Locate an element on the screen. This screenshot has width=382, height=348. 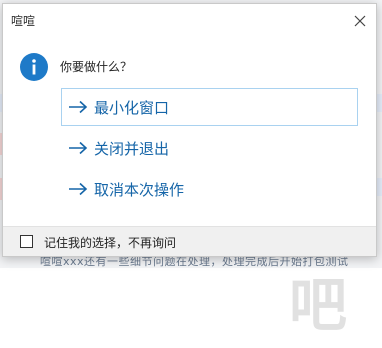
close-button is located at coordinates (360, 21).